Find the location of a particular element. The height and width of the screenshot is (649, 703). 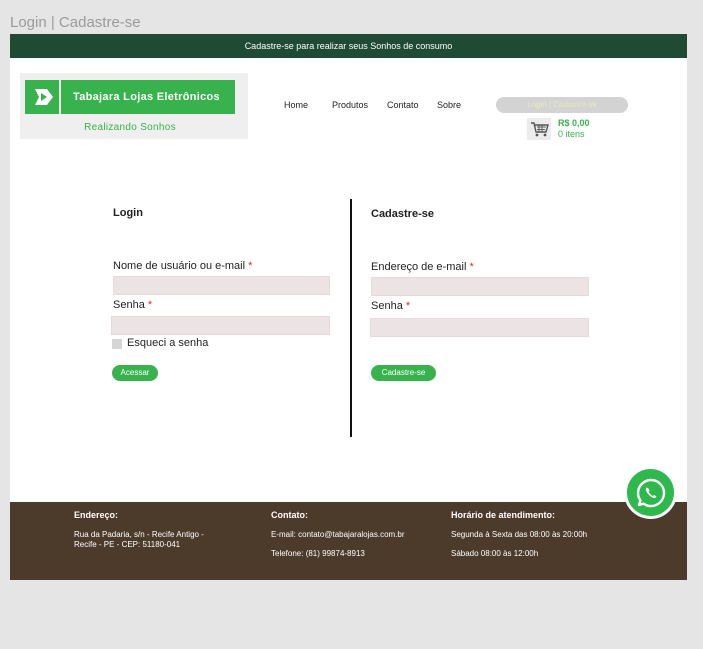

footer-hours-title: Horário de atendimento: is located at coordinates (503, 515).